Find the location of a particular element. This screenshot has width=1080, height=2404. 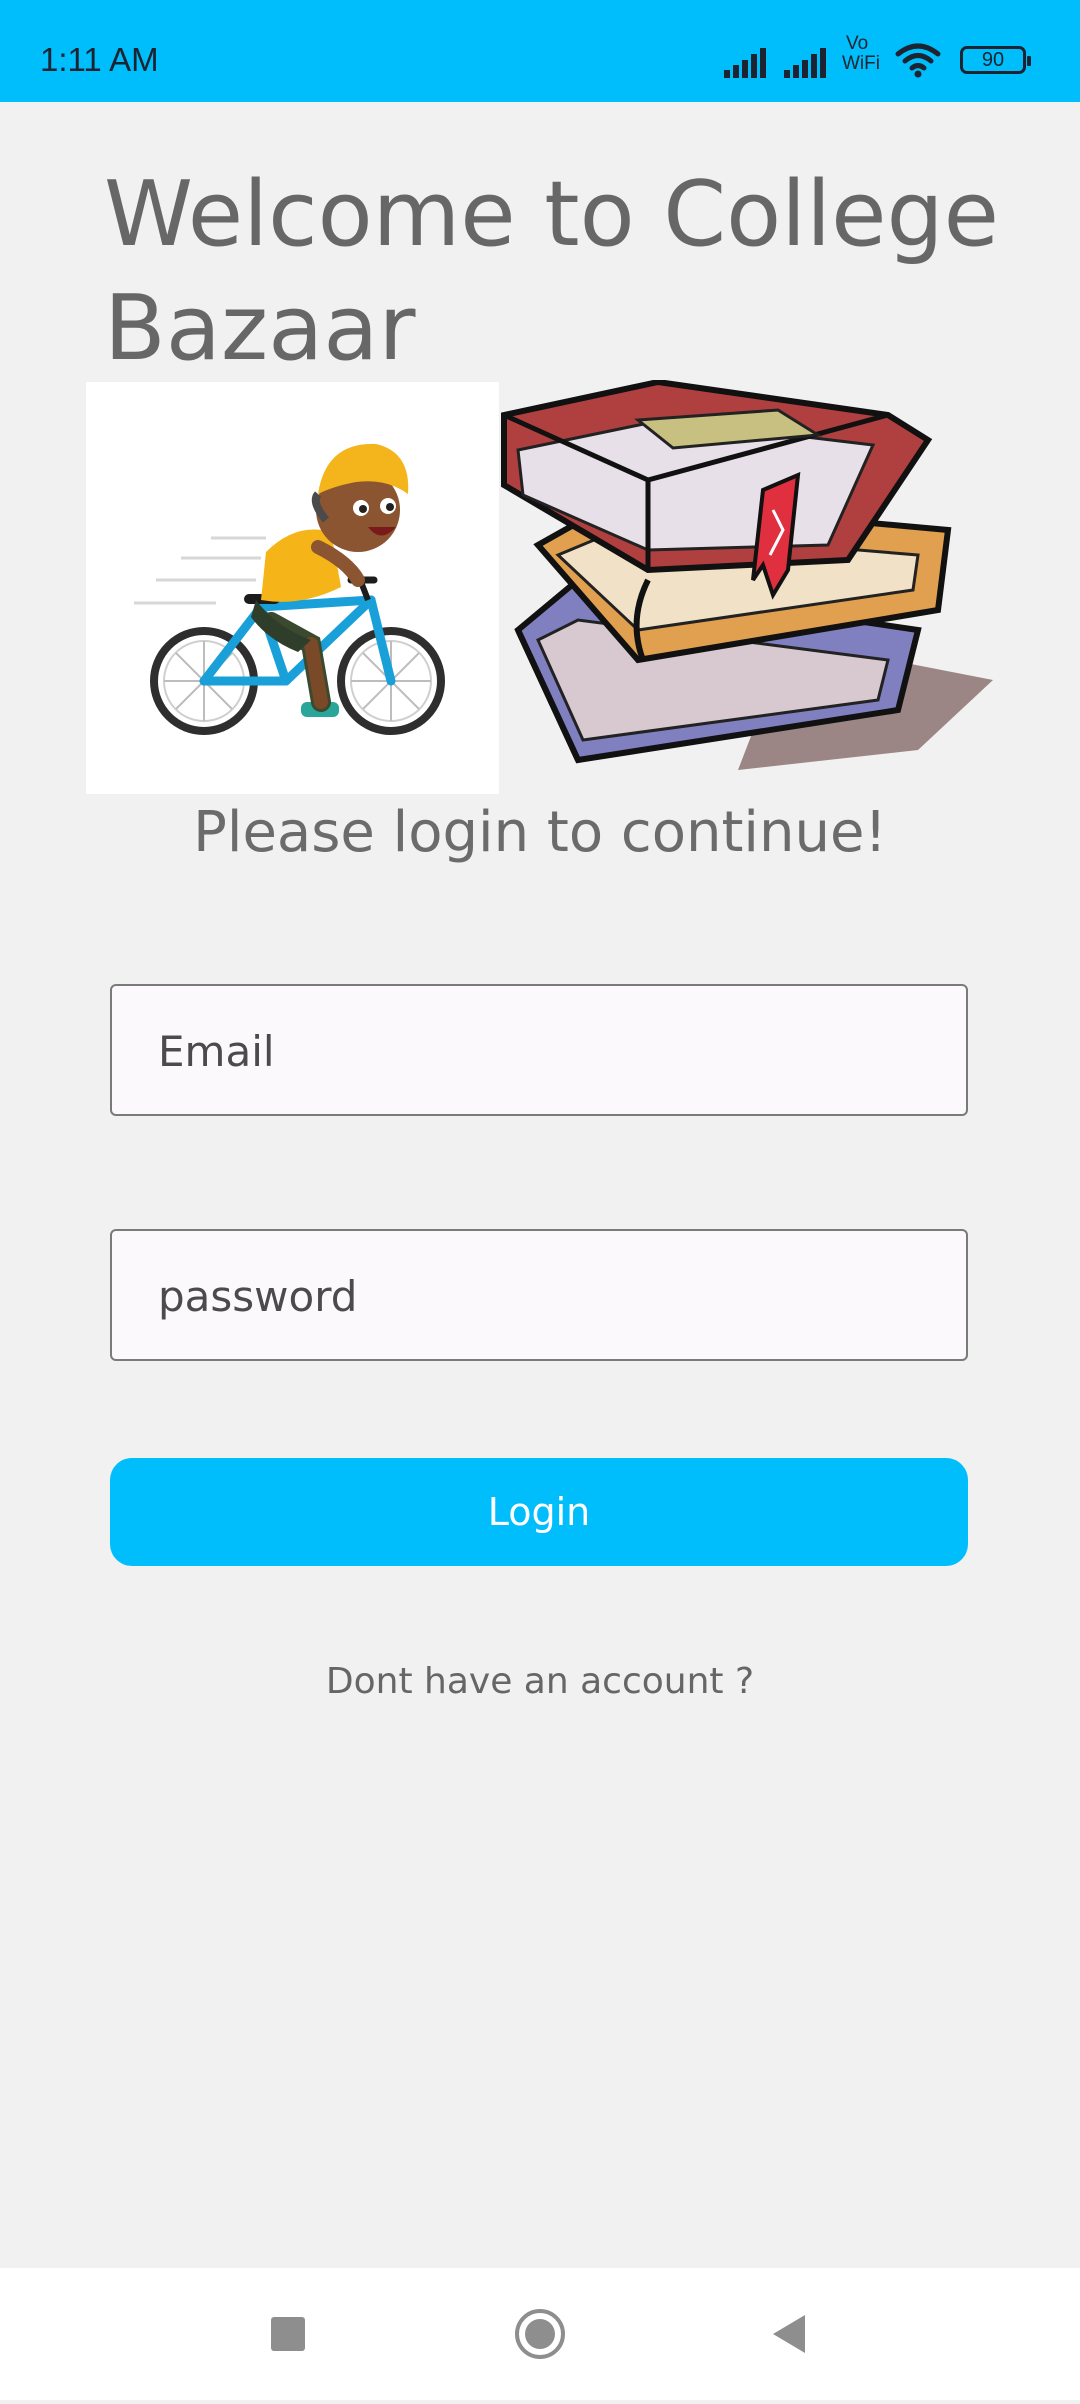

books-illustration is located at coordinates (748, 586).